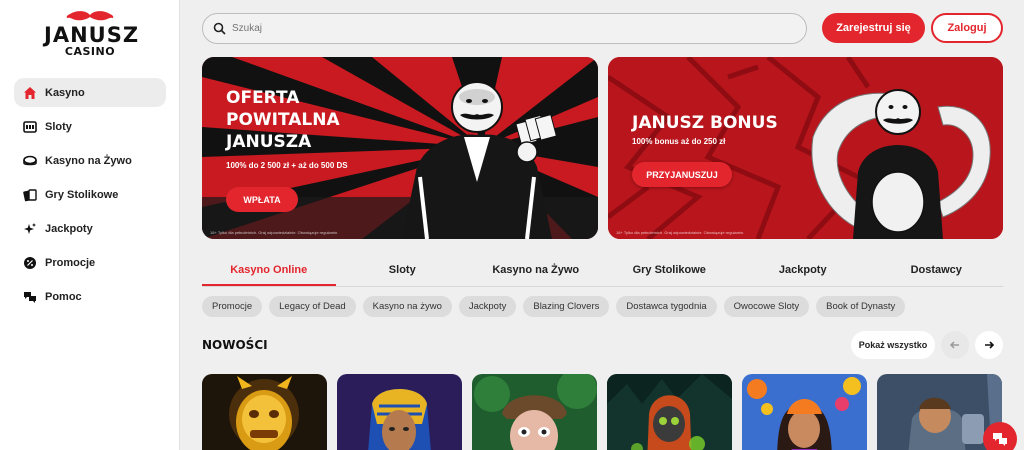 This screenshot has width=1024, height=450. What do you see at coordinates (967, 28) in the screenshot?
I see `login-button: Zaloguj` at bounding box center [967, 28].